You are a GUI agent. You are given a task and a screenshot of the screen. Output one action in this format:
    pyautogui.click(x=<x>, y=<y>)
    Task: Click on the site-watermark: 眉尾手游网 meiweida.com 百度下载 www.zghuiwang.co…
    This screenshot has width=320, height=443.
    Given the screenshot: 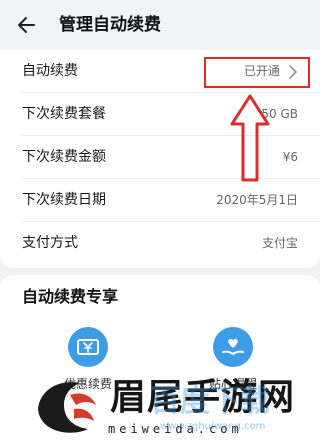 What is the action you would take?
    pyautogui.click(x=175, y=407)
    